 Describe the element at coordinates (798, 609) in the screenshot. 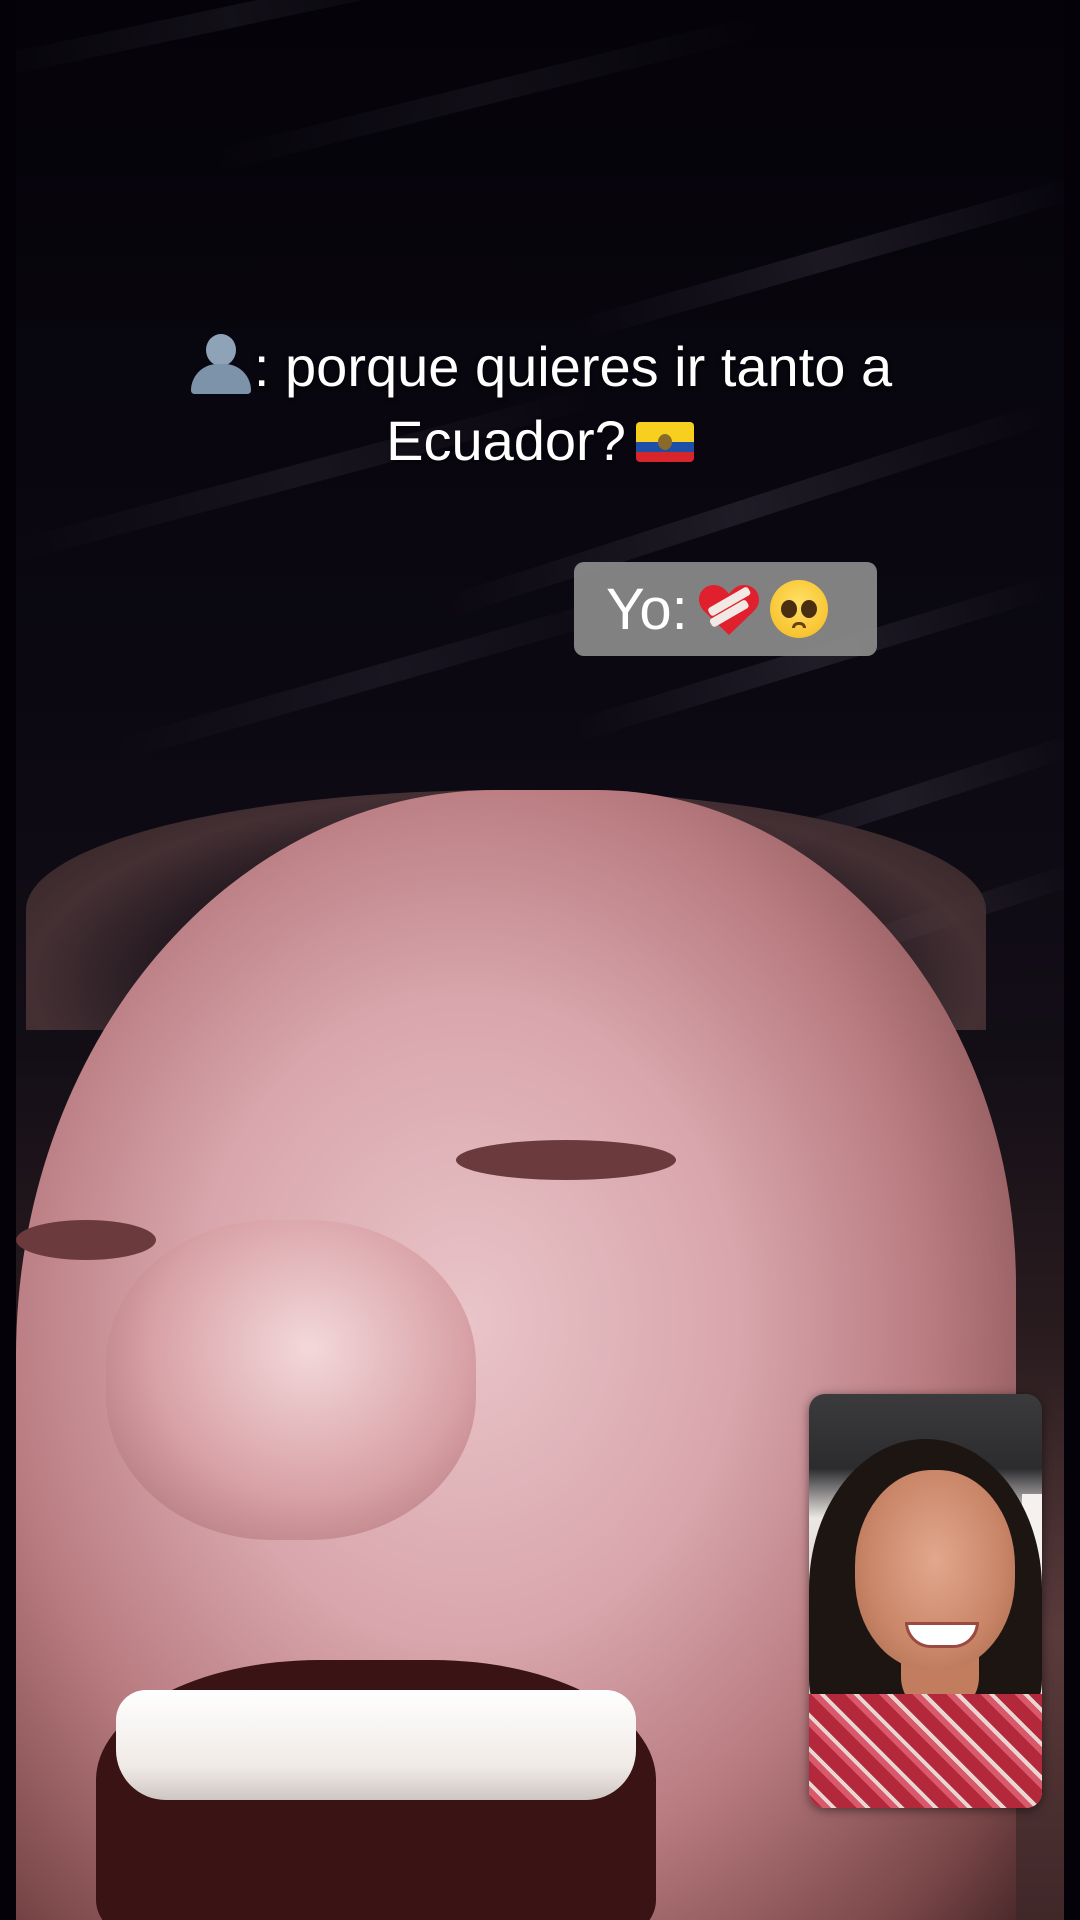

I see `pleading-face-icon` at that location.